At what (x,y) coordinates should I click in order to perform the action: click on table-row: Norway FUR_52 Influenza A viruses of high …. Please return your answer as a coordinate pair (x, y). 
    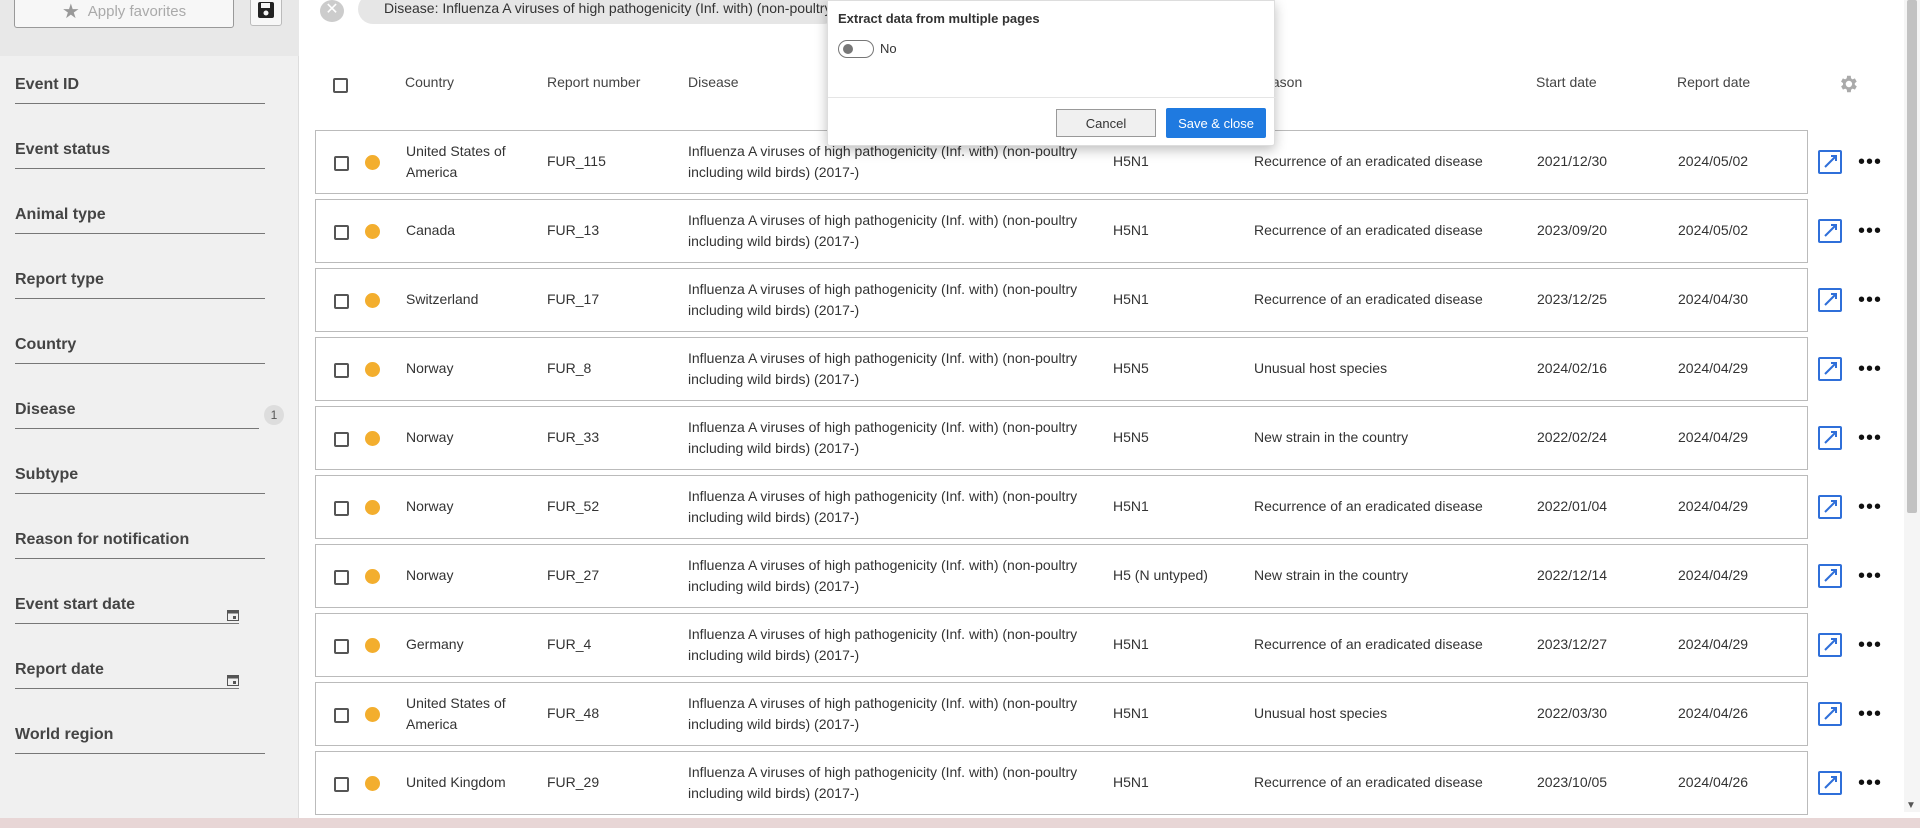
    Looking at the image, I should click on (1061, 507).